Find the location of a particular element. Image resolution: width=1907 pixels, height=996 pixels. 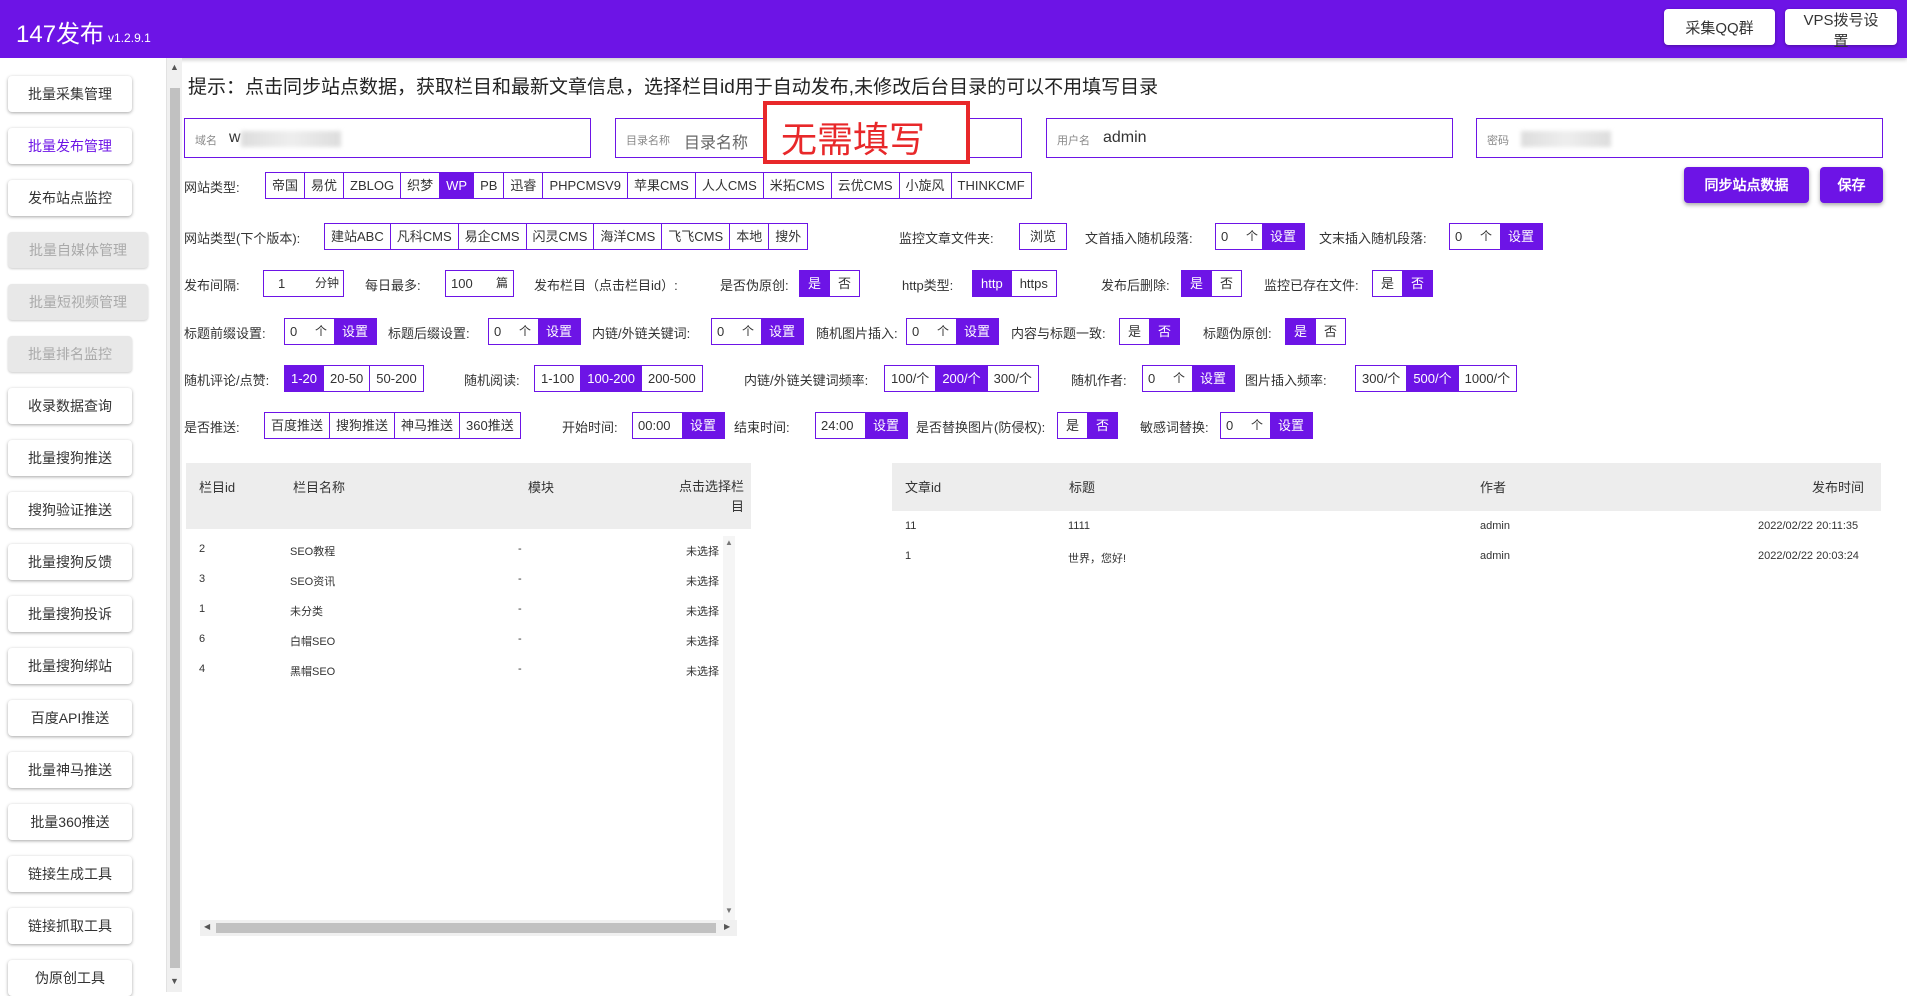

sidebar-item-batch-collect: 批量采集管理 is located at coordinates (70, 94).